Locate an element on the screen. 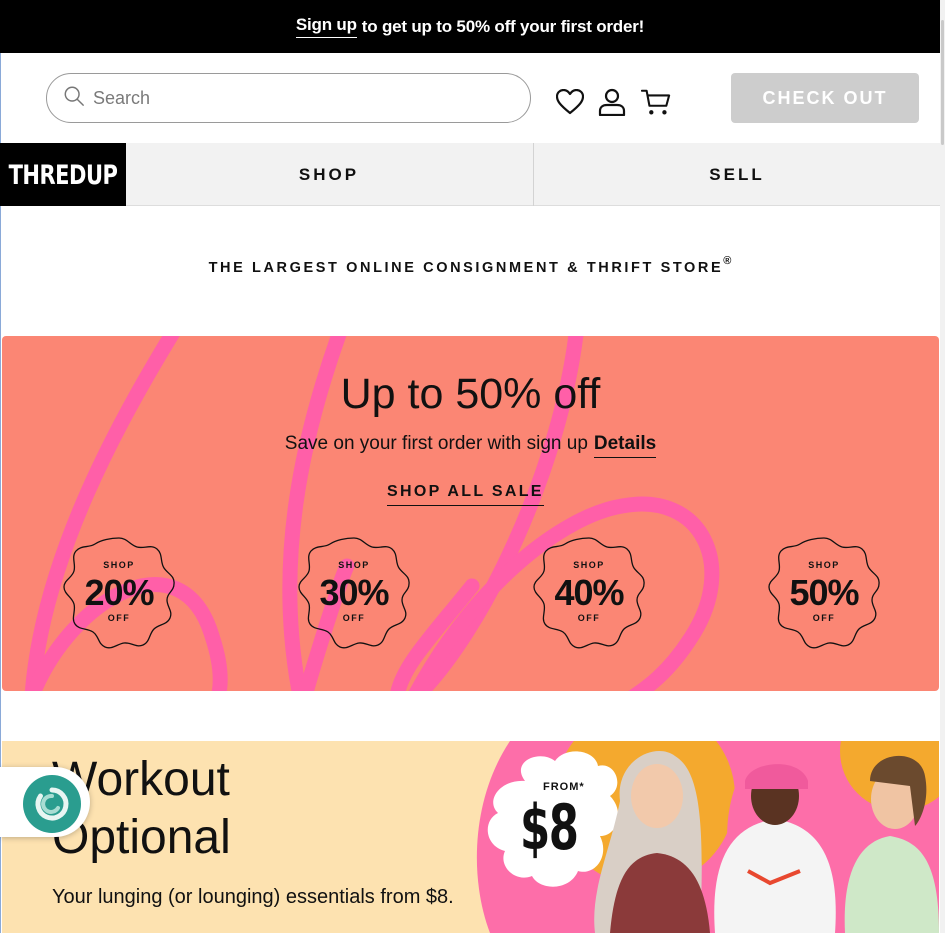  badge-percent: 40% is located at coordinates (589, 592).